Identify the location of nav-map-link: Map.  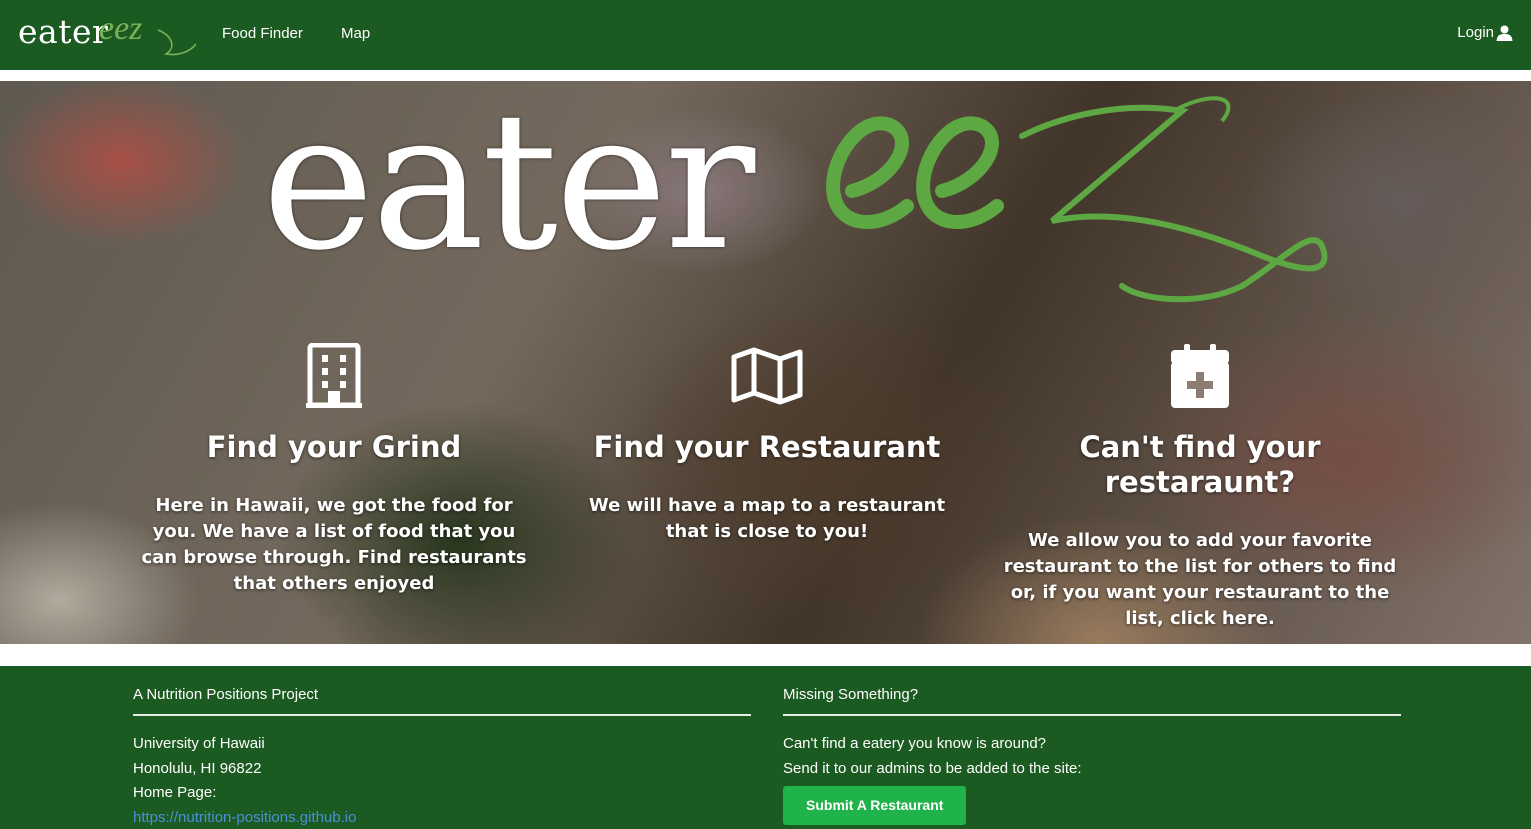
(355, 33).